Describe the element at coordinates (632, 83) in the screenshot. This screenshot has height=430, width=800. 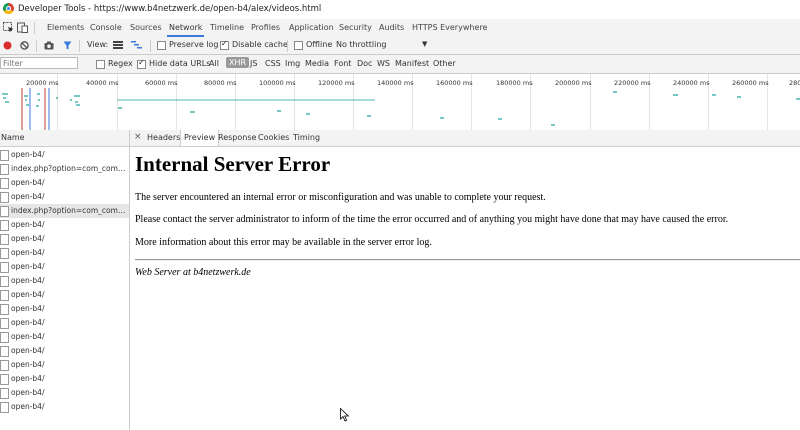
I see `timeline-label: 220000 ms` at that location.